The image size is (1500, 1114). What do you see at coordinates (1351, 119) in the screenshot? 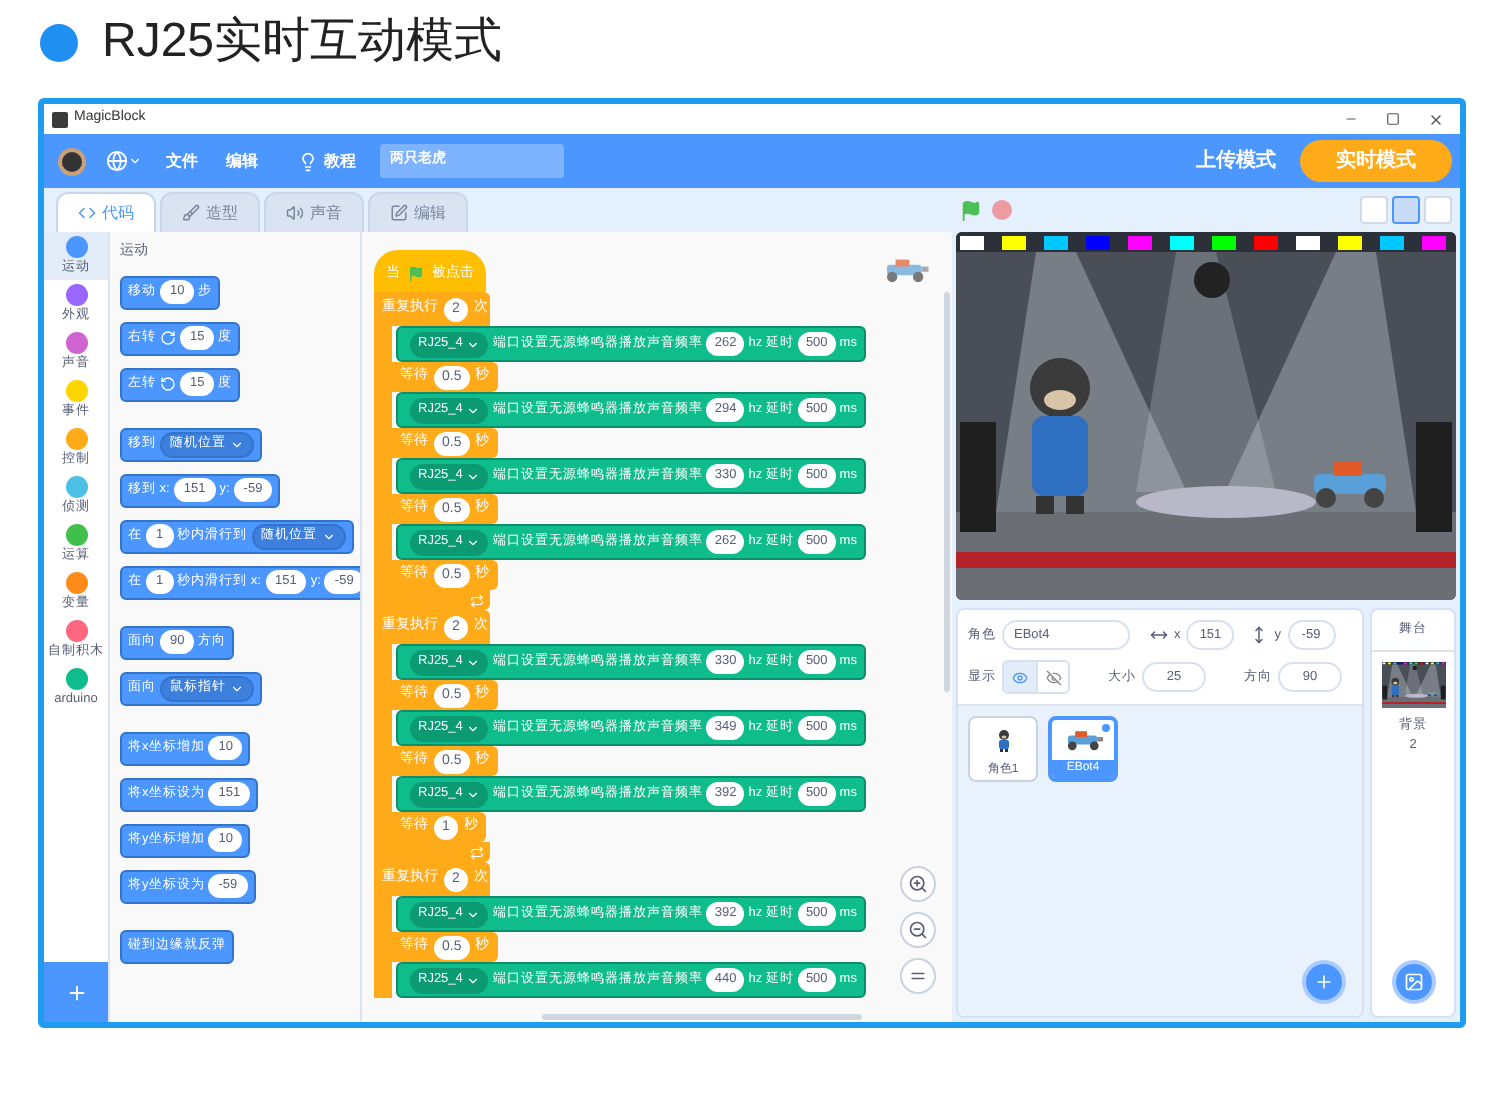
I see `minimize-icon` at bounding box center [1351, 119].